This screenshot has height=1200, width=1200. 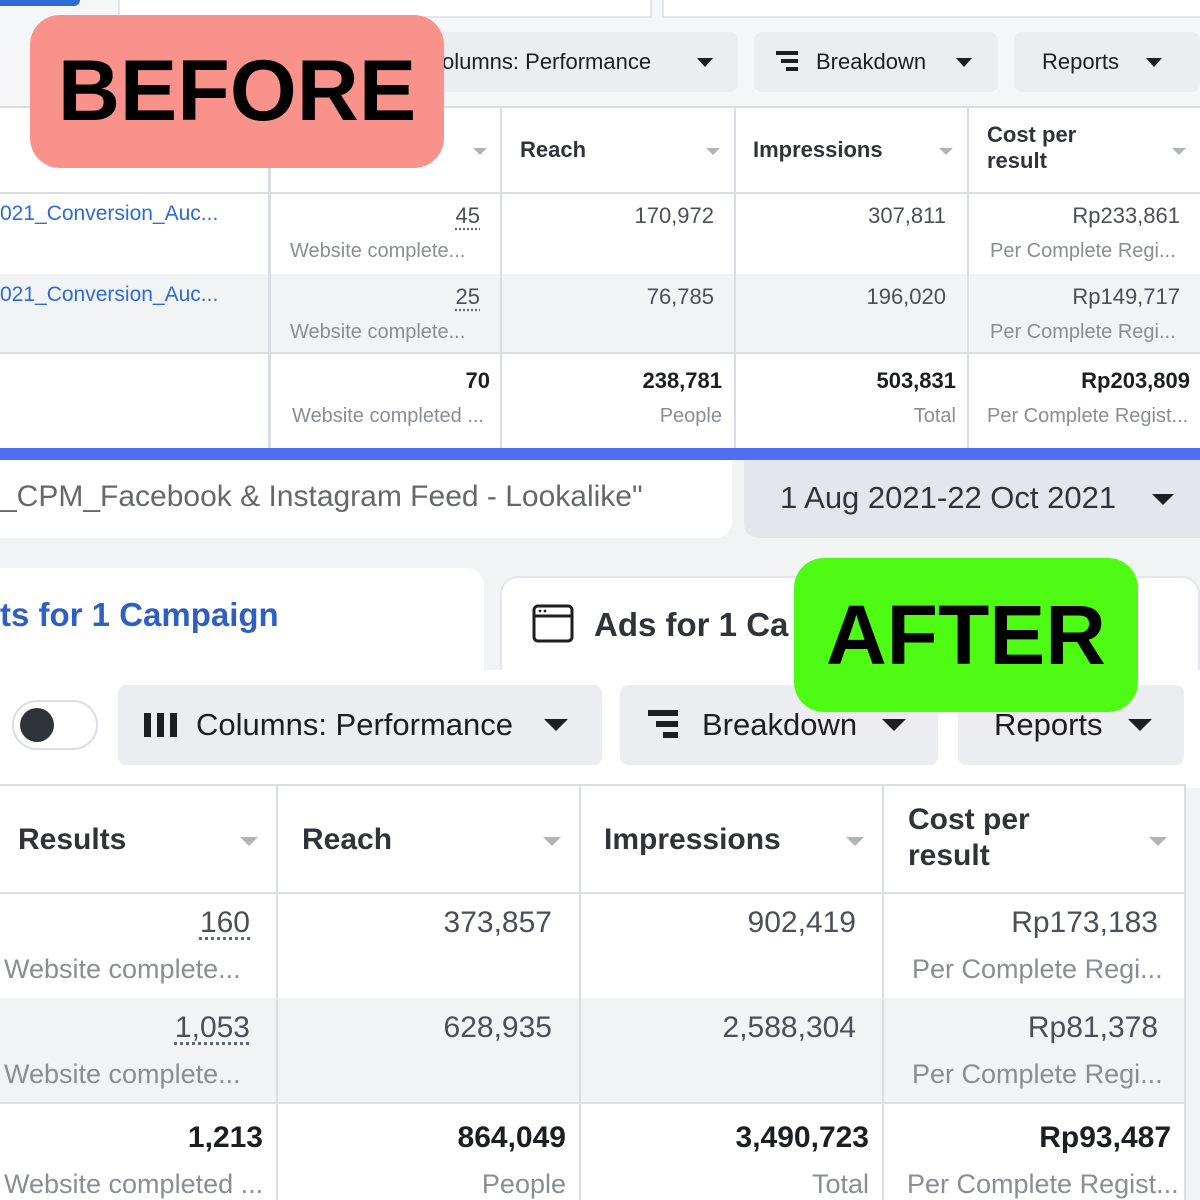 I want to click on cost-value: Rp233,861, so click(x=1126, y=215).